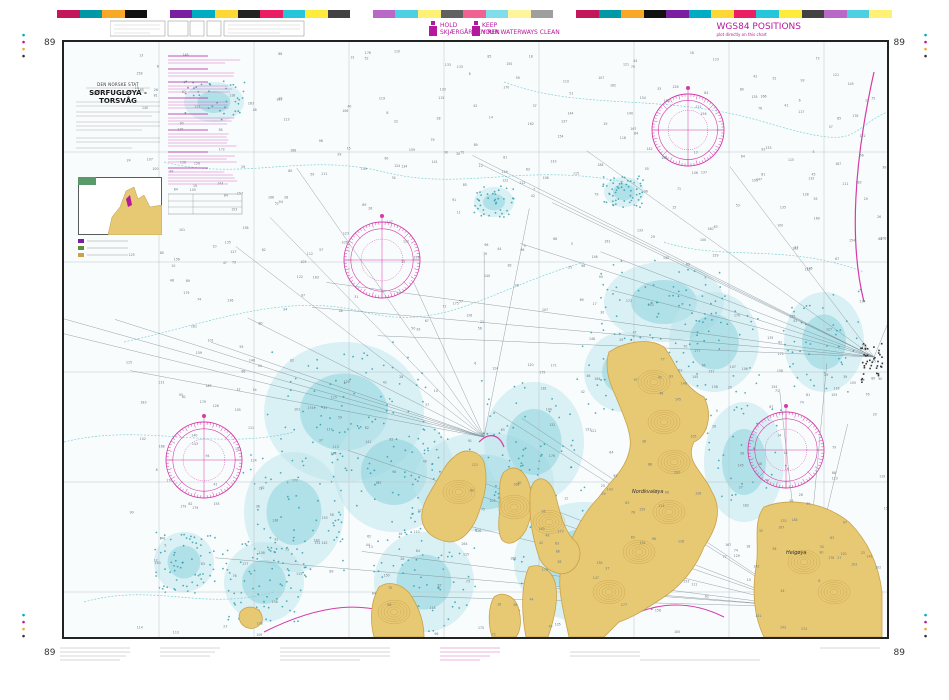 The height and width of the screenshot is (700, 949). What do you see at coordinates (368, 53) in the screenshot?
I see `sounding: 176` at bounding box center [368, 53].